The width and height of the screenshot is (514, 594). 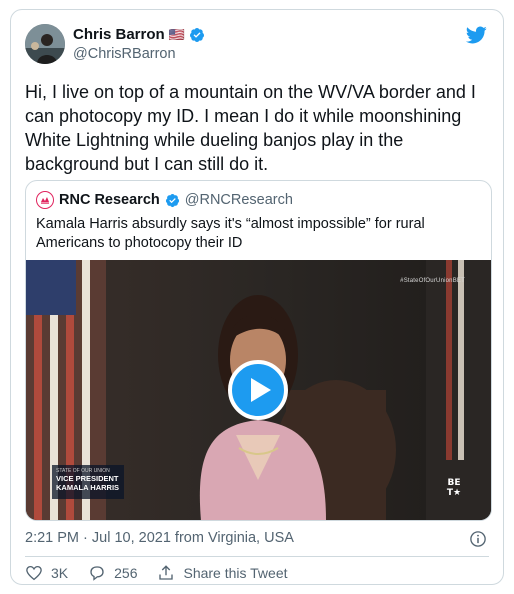 I want to click on reply-count: 256, so click(x=126, y=573).